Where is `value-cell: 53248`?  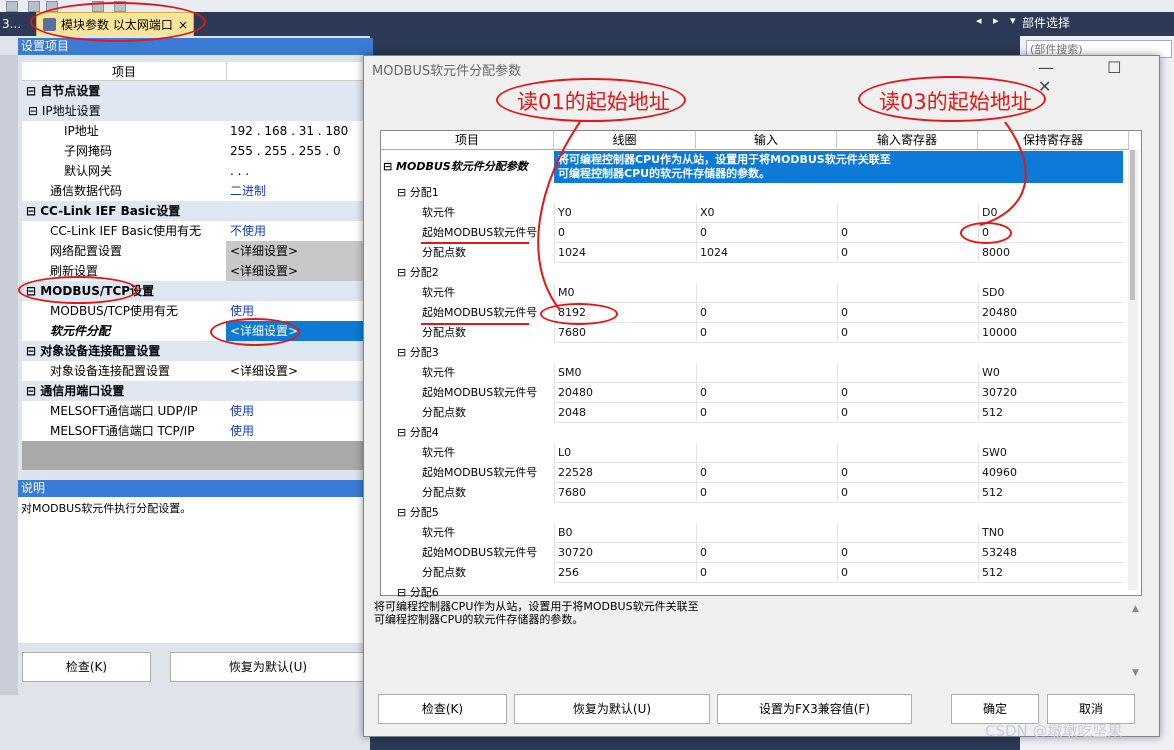 value-cell: 53248 is located at coordinates (1050, 553).